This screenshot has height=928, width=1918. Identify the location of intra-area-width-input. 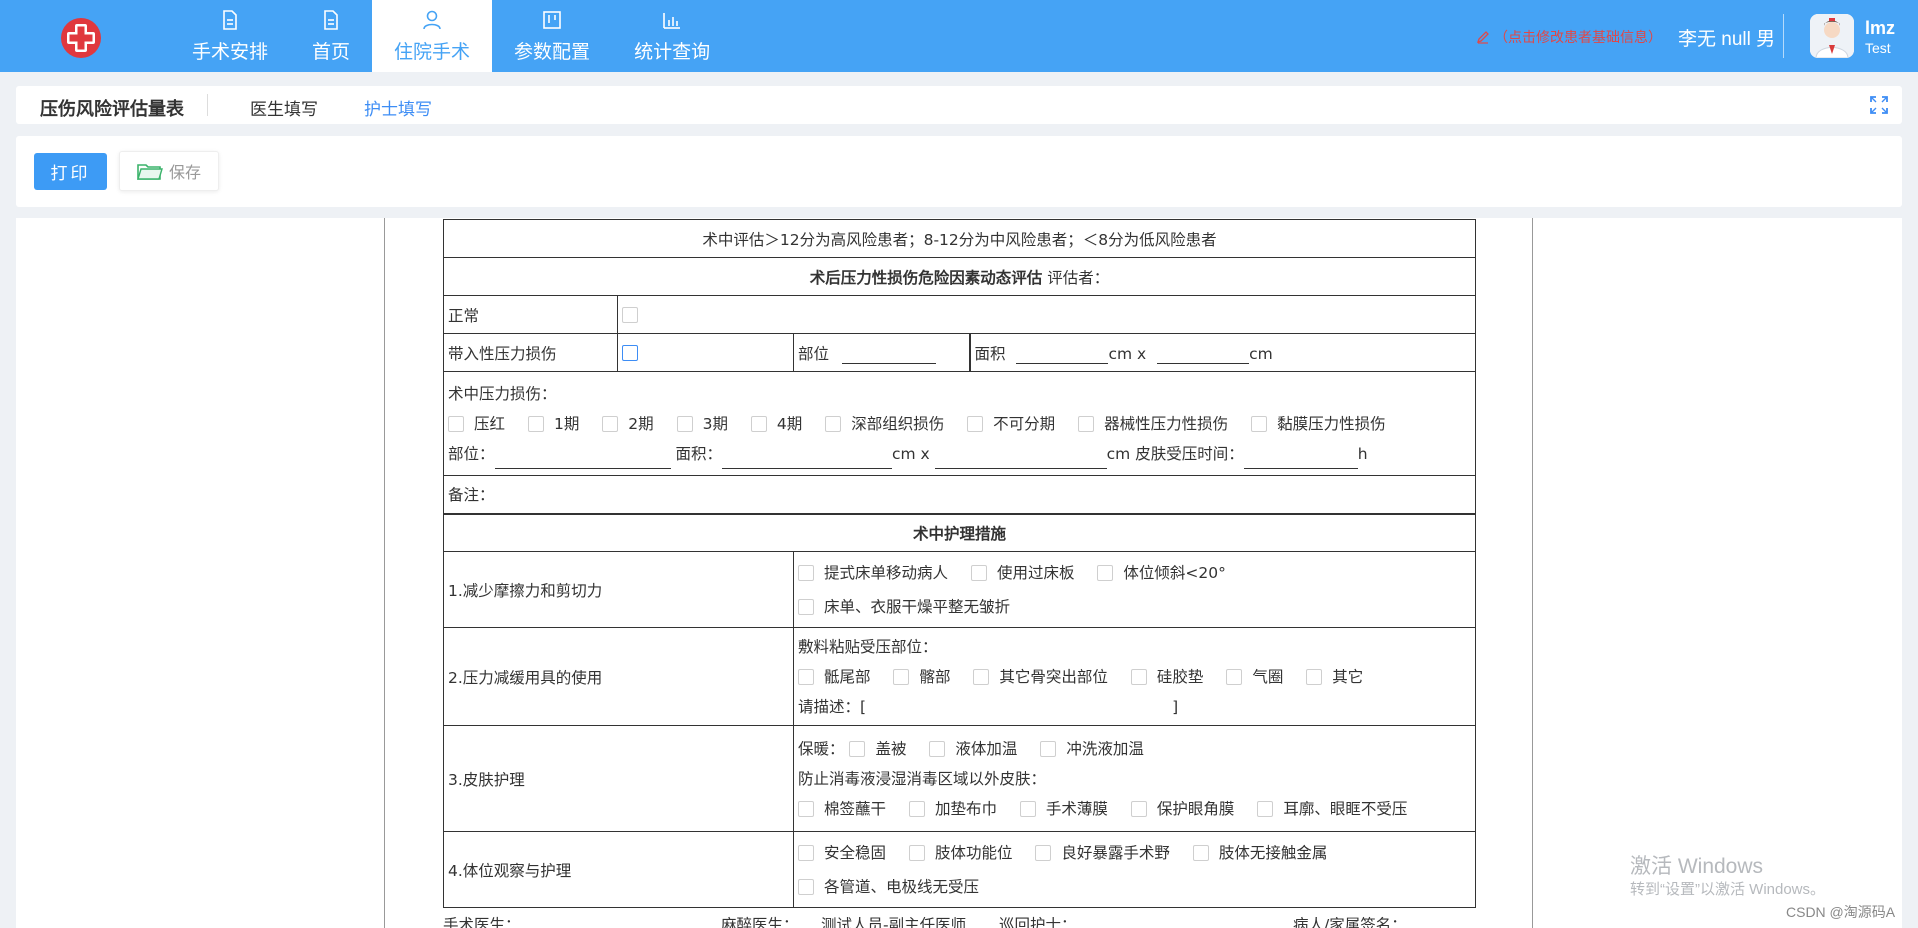
(1020, 460).